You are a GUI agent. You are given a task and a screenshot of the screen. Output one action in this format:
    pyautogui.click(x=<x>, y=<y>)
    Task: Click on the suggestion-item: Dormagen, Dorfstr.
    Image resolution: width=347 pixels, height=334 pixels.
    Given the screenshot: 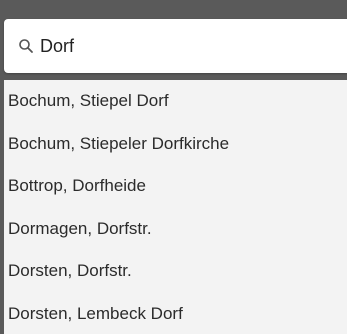 What is the action you would take?
    pyautogui.click(x=175, y=229)
    